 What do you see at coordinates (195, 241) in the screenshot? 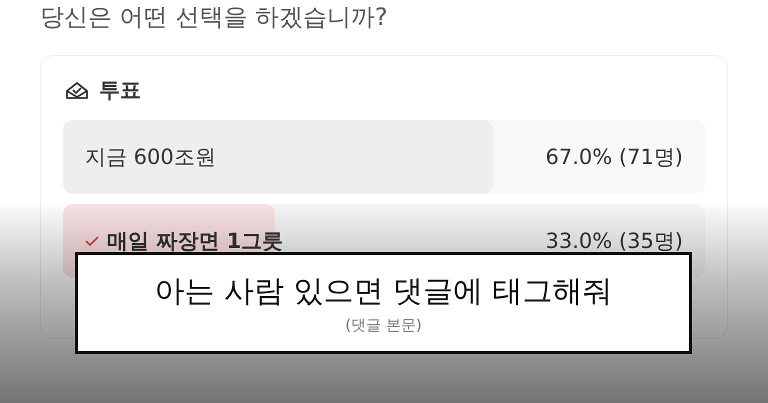
I see `option-label: 매일 짜장면 1그릇` at bounding box center [195, 241].